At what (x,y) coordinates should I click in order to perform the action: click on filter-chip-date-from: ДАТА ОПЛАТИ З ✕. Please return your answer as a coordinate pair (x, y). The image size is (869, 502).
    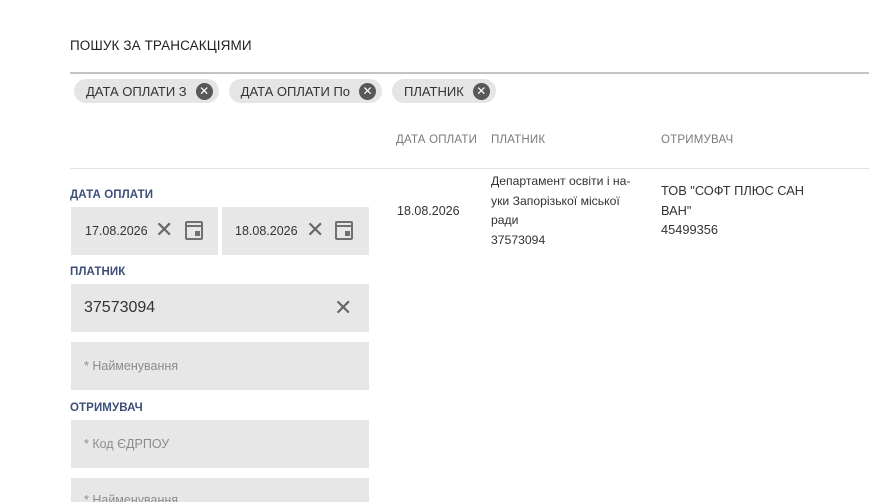
    Looking at the image, I should click on (146, 91).